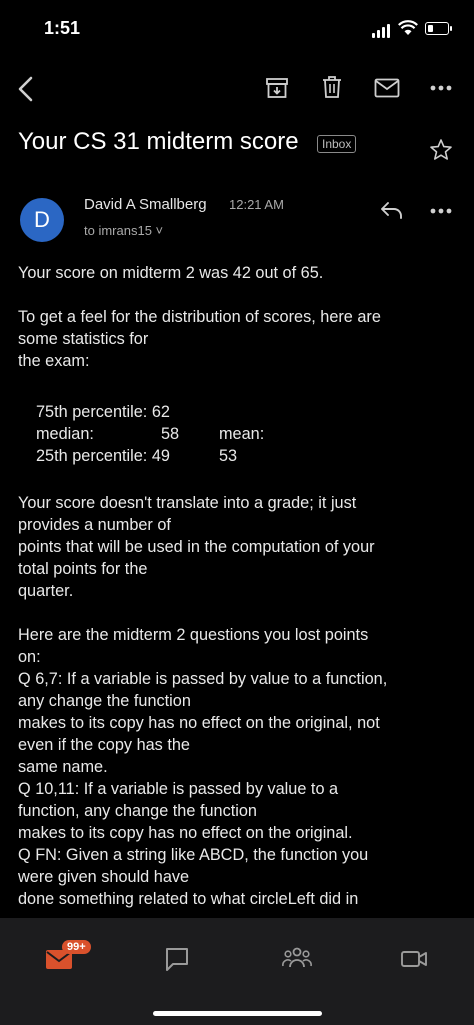 This screenshot has width=474, height=1025. What do you see at coordinates (42, 220) in the screenshot?
I see `sender-avatar: D` at bounding box center [42, 220].